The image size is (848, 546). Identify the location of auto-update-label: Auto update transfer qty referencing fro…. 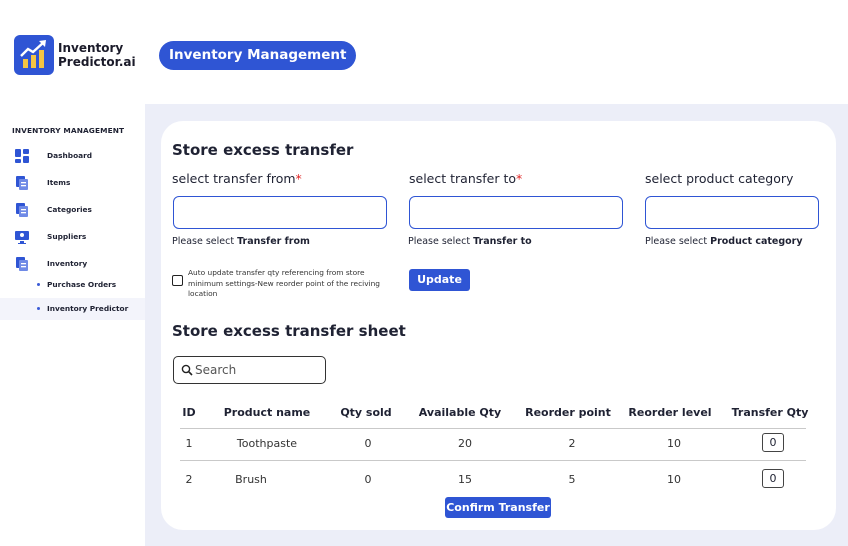
(284, 283).